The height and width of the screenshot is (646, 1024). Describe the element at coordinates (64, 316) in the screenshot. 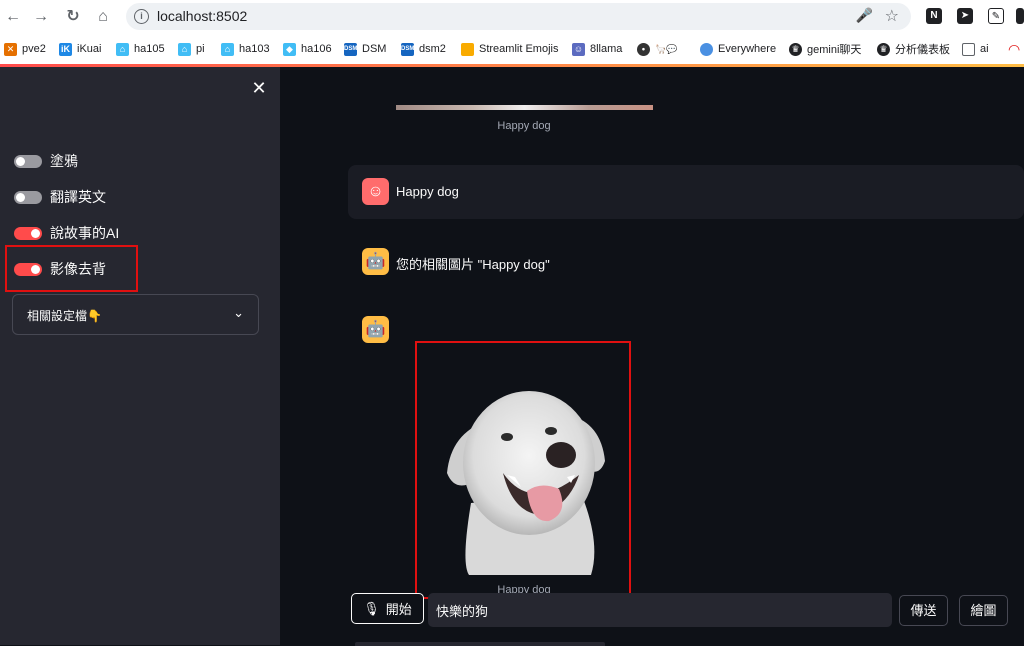

I see `expander-label: 相關設定檔👇` at that location.